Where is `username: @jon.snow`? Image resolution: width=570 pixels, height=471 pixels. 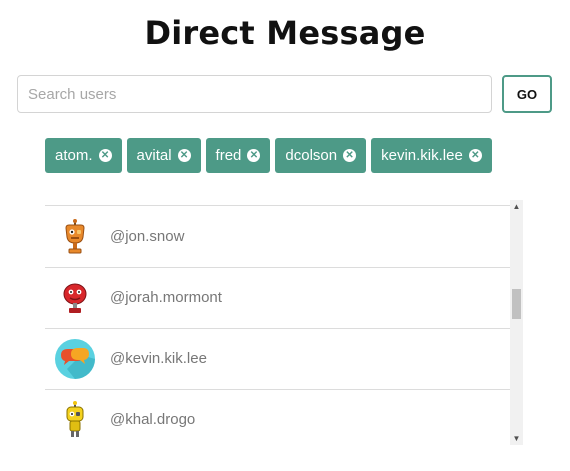
username: @jon.snow is located at coordinates (147, 236).